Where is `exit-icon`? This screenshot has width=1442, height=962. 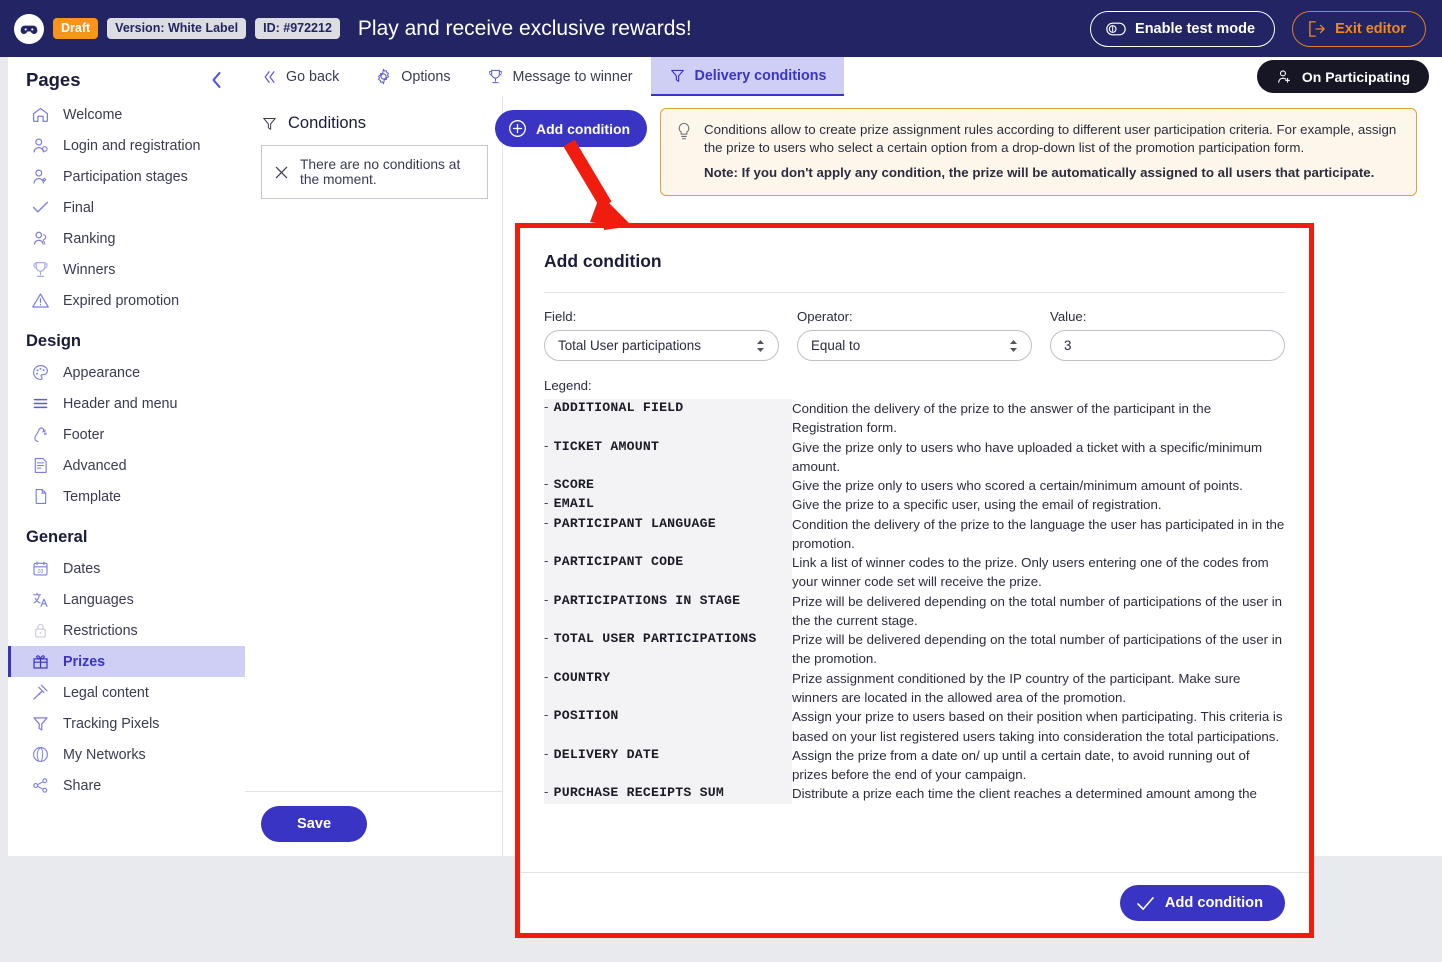 exit-icon is located at coordinates (1317, 28).